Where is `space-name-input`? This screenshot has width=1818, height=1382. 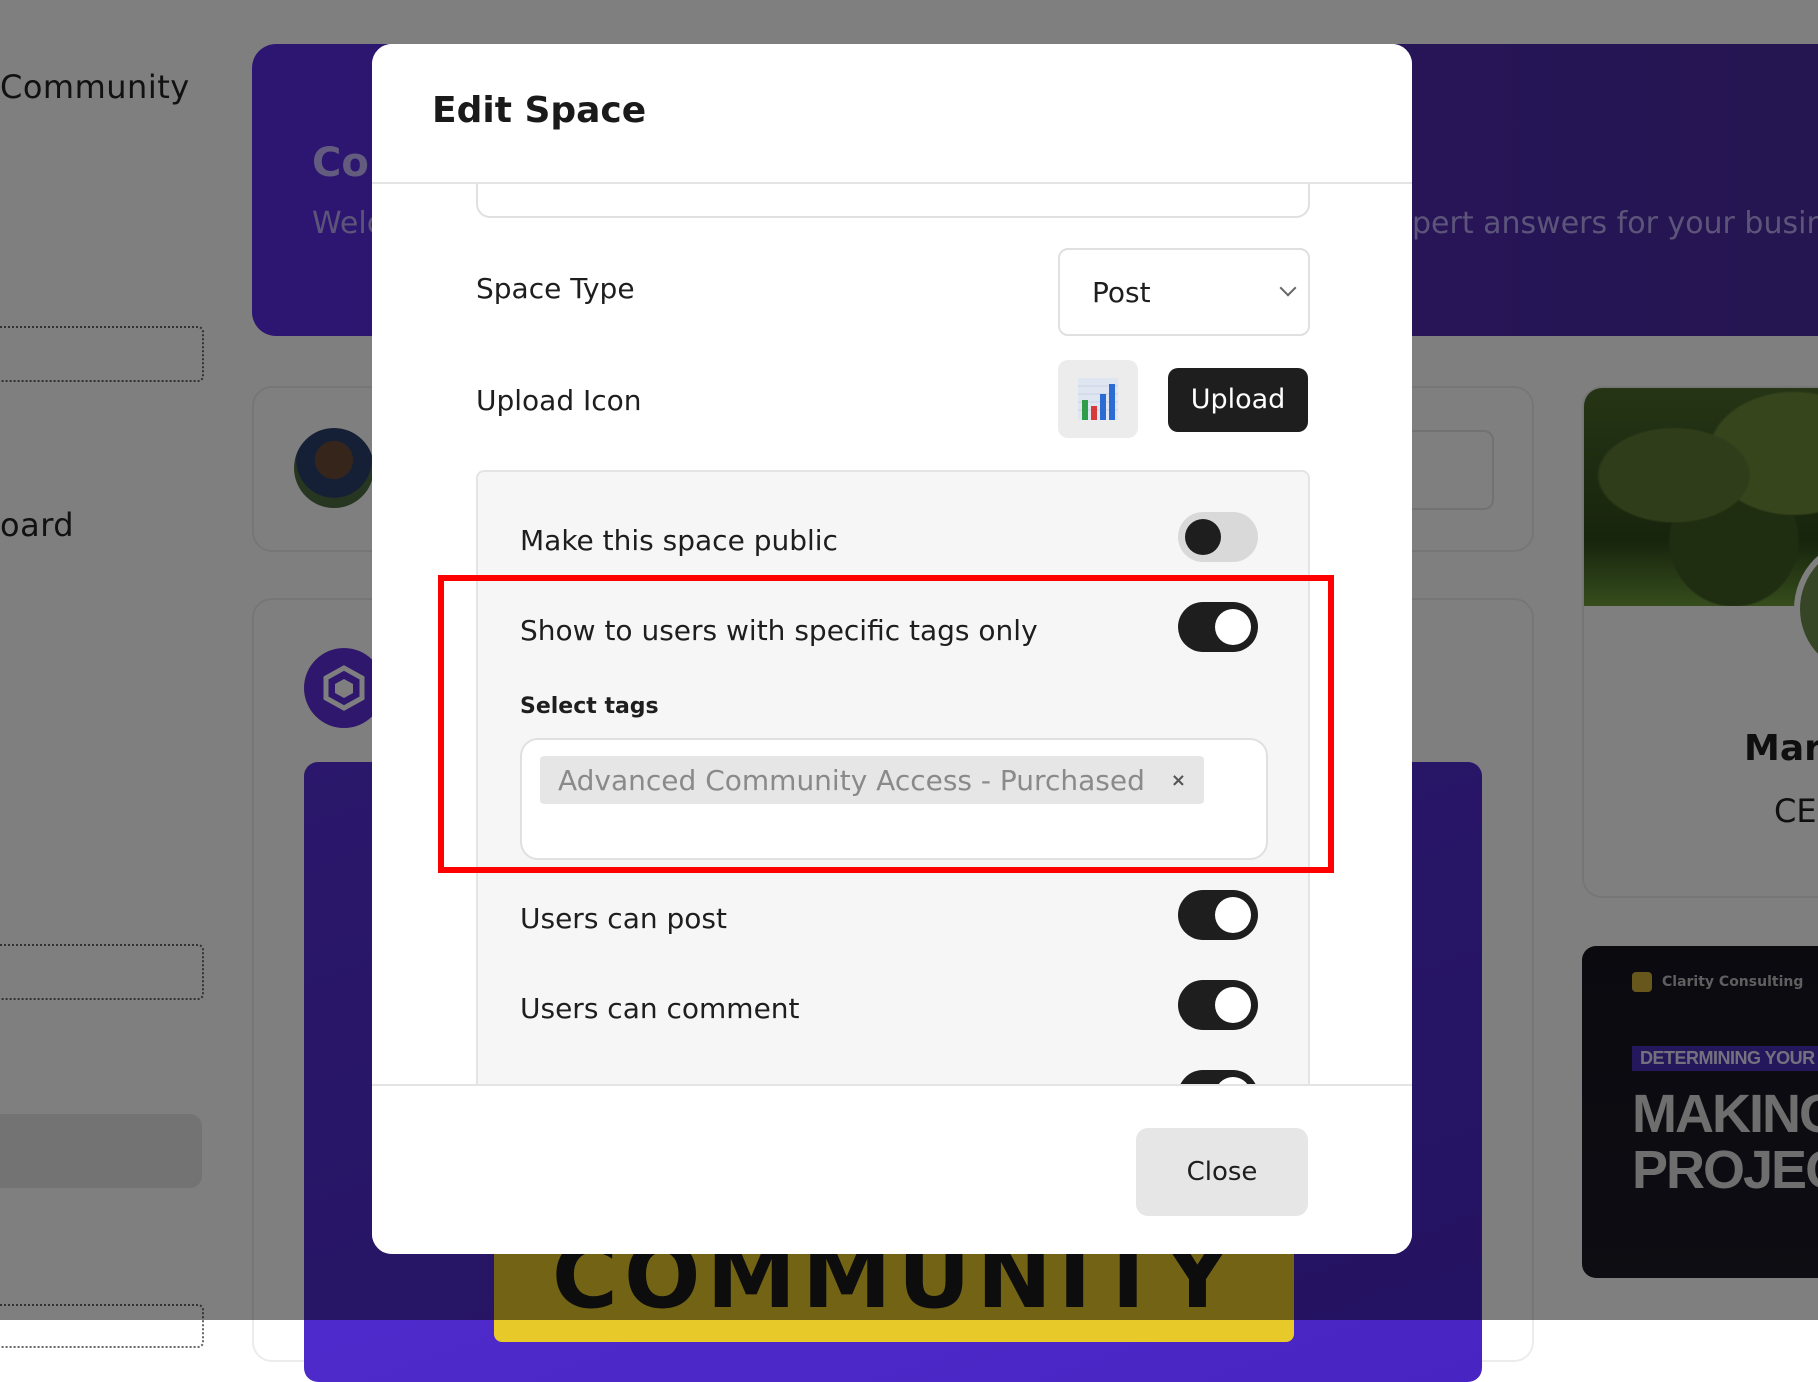
space-name-input is located at coordinates (893, 201).